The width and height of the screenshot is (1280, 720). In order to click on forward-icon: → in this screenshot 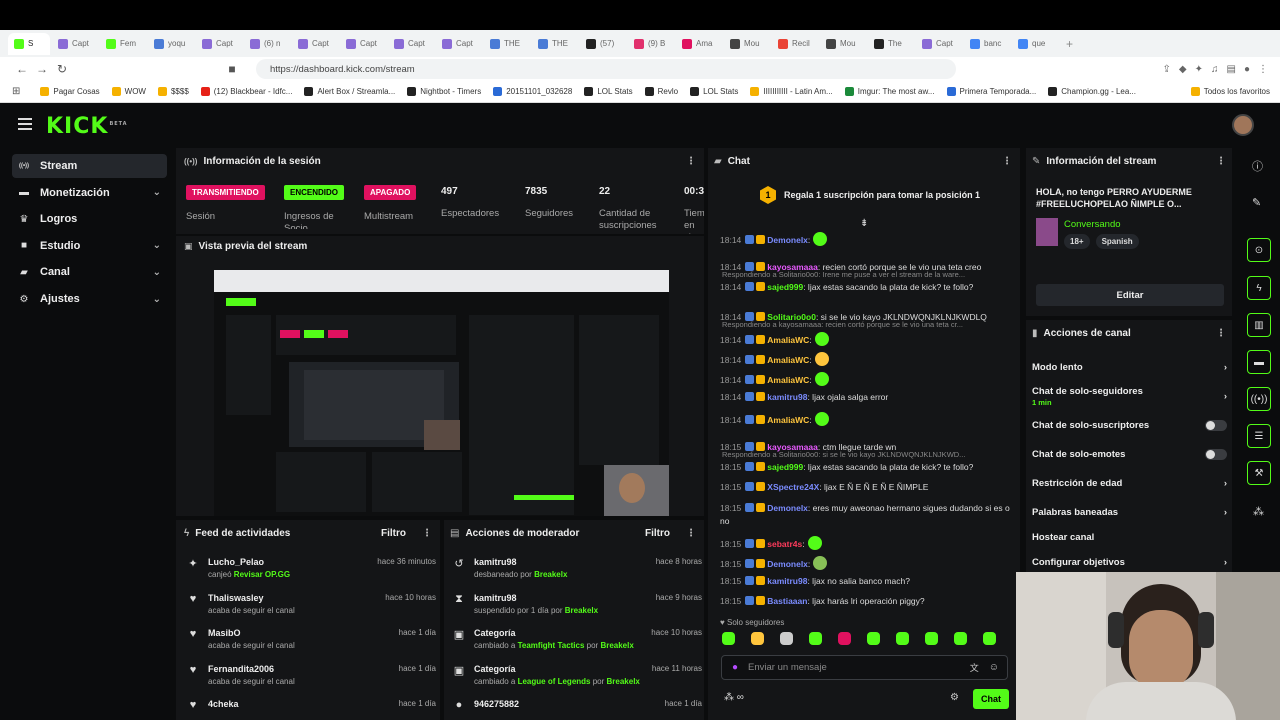, I will do `click(42, 69)`.